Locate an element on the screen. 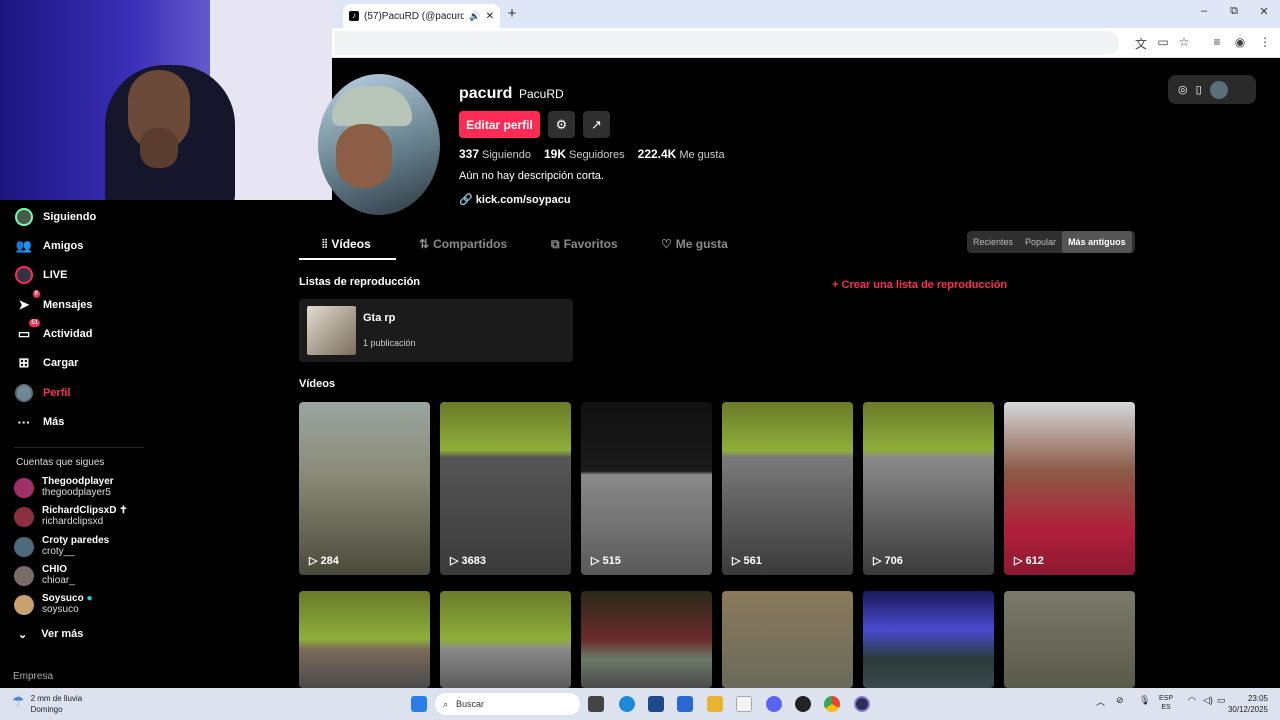  tray-app-icon: ⊘ is located at coordinates (1120, 700).